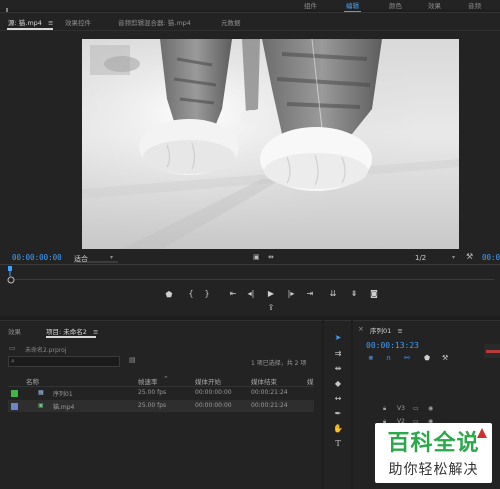 Image resolution: width=500 pixels, height=489 pixels. I want to click on workspace-tab-audio: 音频, so click(474, 5).